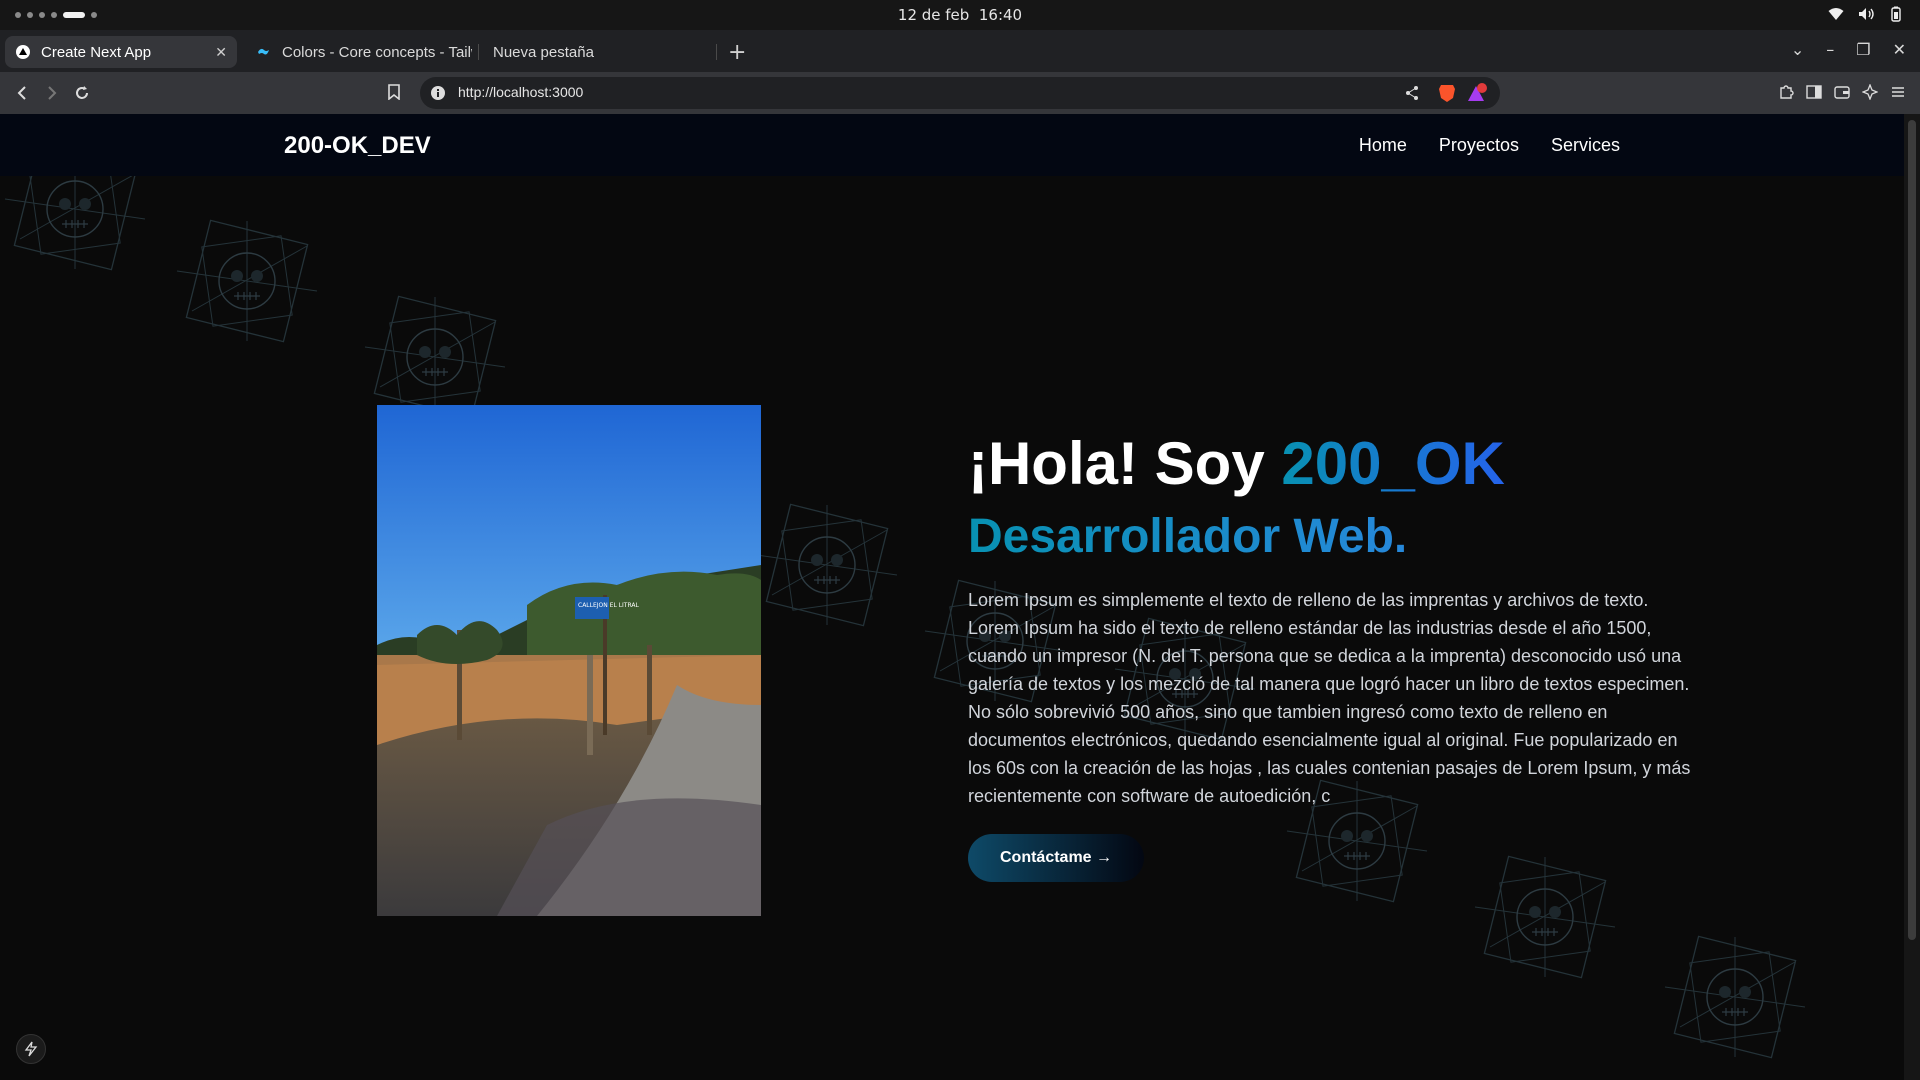 The height and width of the screenshot is (1080, 1920). Describe the element at coordinates (1477, 95) in the screenshot. I see `brave-rewards-icon` at that location.